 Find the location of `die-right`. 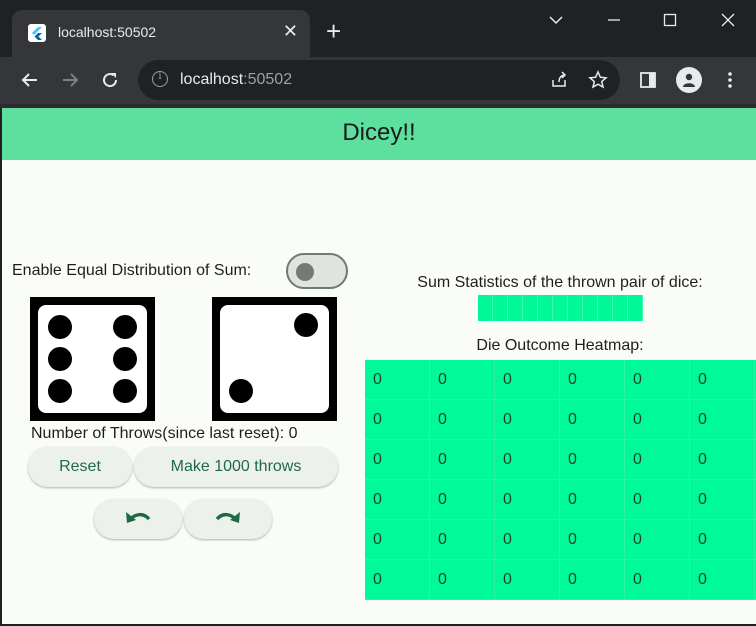

die-right is located at coordinates (274, 359).